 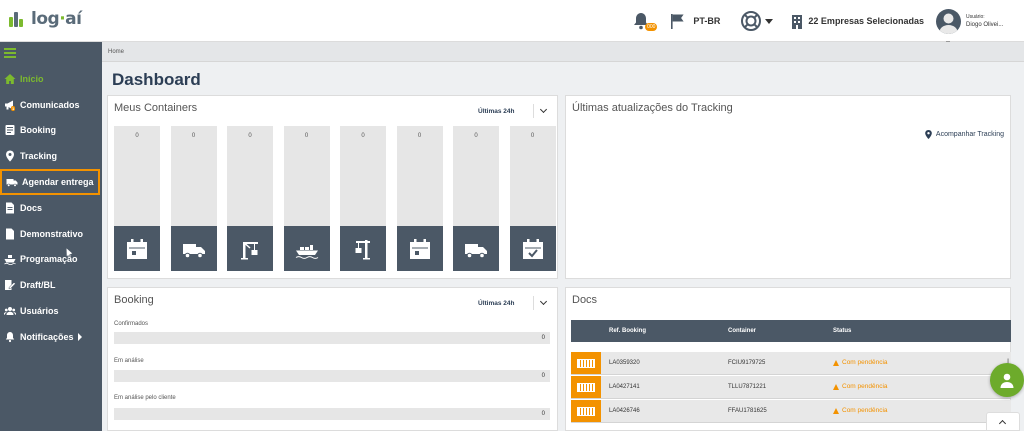 I want to click on booking-range-label: Últimas 24h, so click(x=496, y=303).